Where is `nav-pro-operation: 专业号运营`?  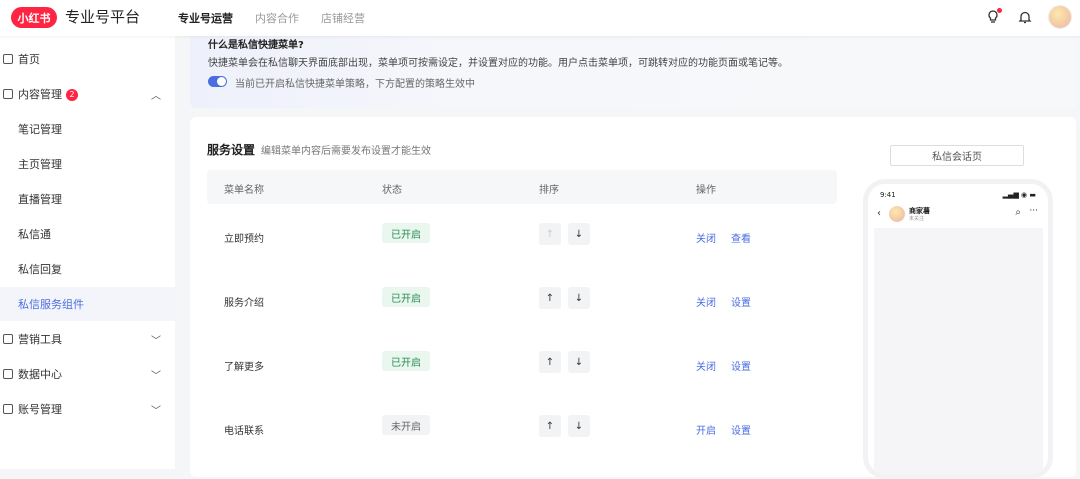 nav-pro-operation: 专业号运营 is located at coordinates (205, 18).